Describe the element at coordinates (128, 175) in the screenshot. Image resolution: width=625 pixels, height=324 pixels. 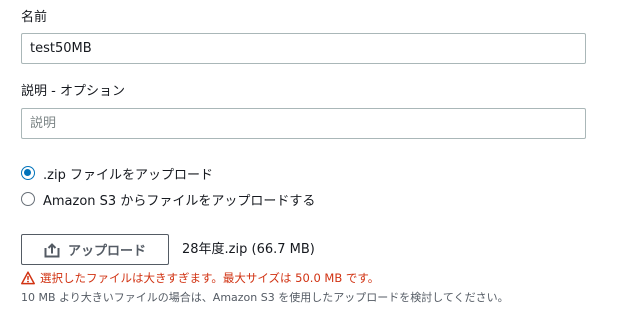
I see `radio-label-upload-zip: .zip ファイルをアップロード` at that location.